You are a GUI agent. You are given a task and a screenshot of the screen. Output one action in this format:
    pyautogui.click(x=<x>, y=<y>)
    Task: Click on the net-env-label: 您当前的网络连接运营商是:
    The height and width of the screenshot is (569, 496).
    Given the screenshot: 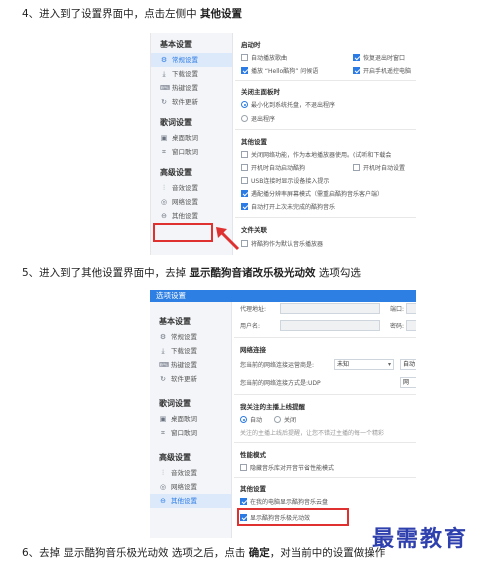 What is the action you would take?
    pyautogui.click(x=277, y=365)
    